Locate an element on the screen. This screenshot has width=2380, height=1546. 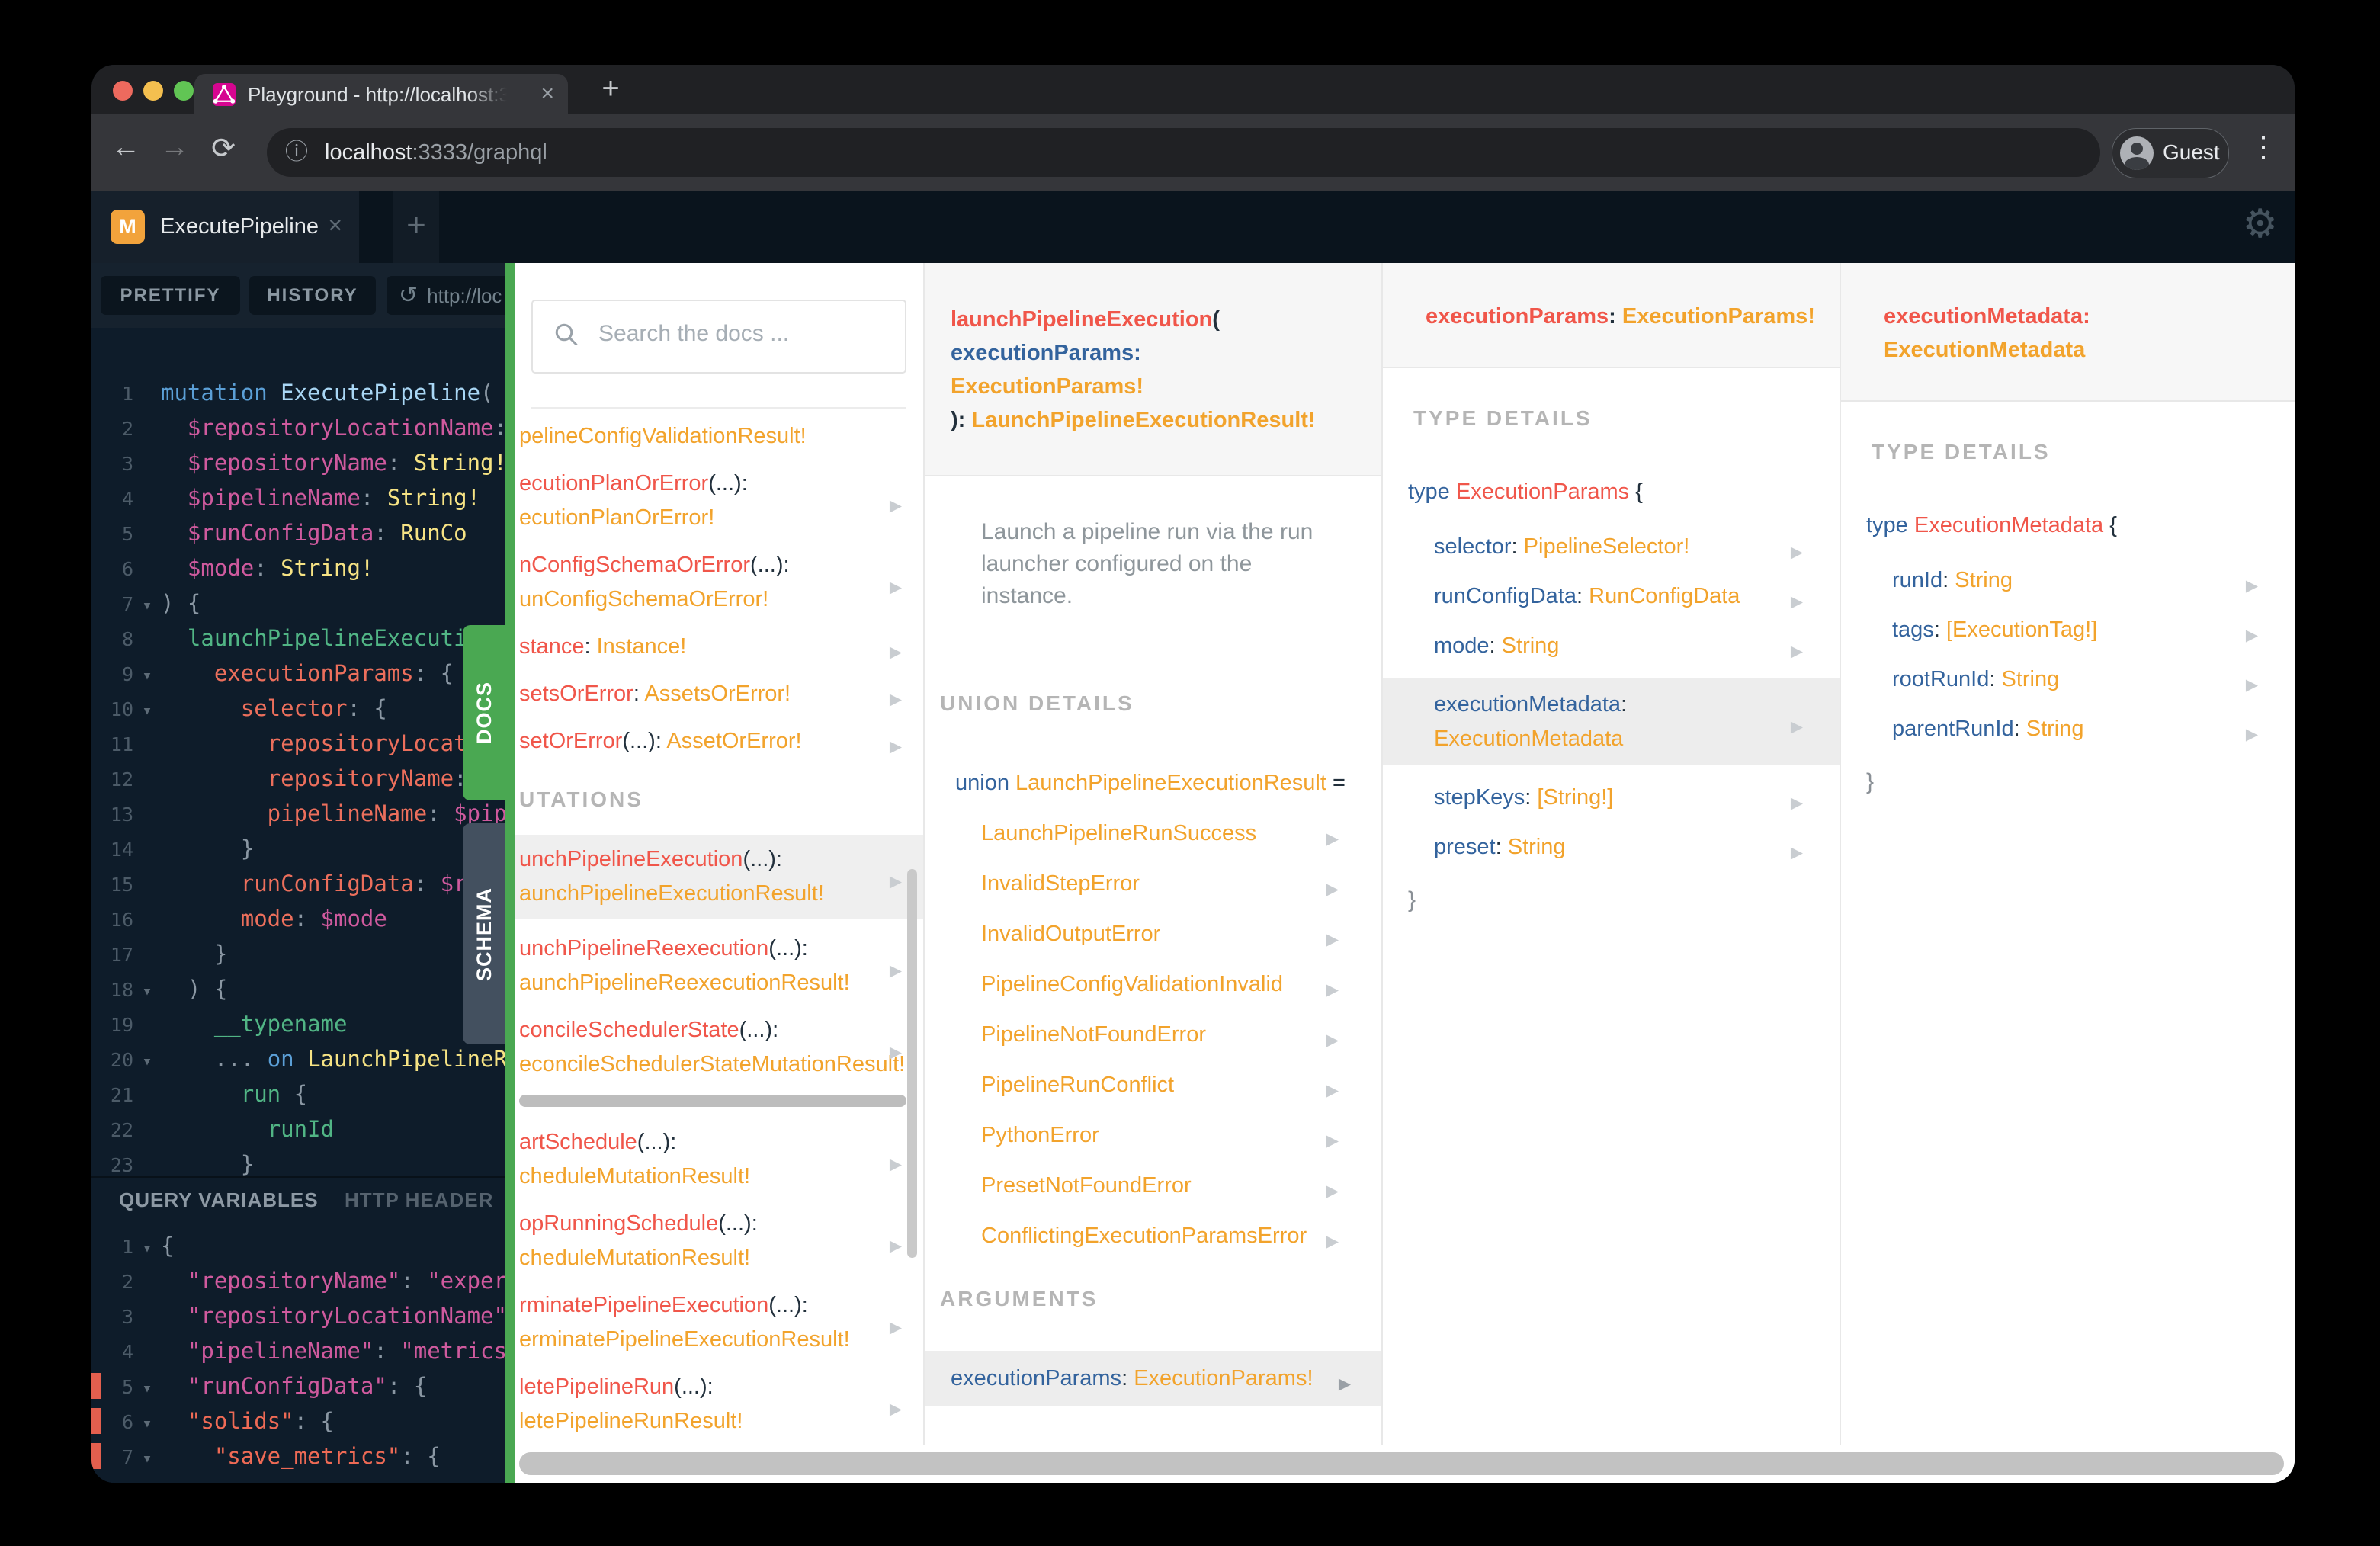
doc-item: stepKeys: [String!] ▶ is located at coordinates (1611, 798).